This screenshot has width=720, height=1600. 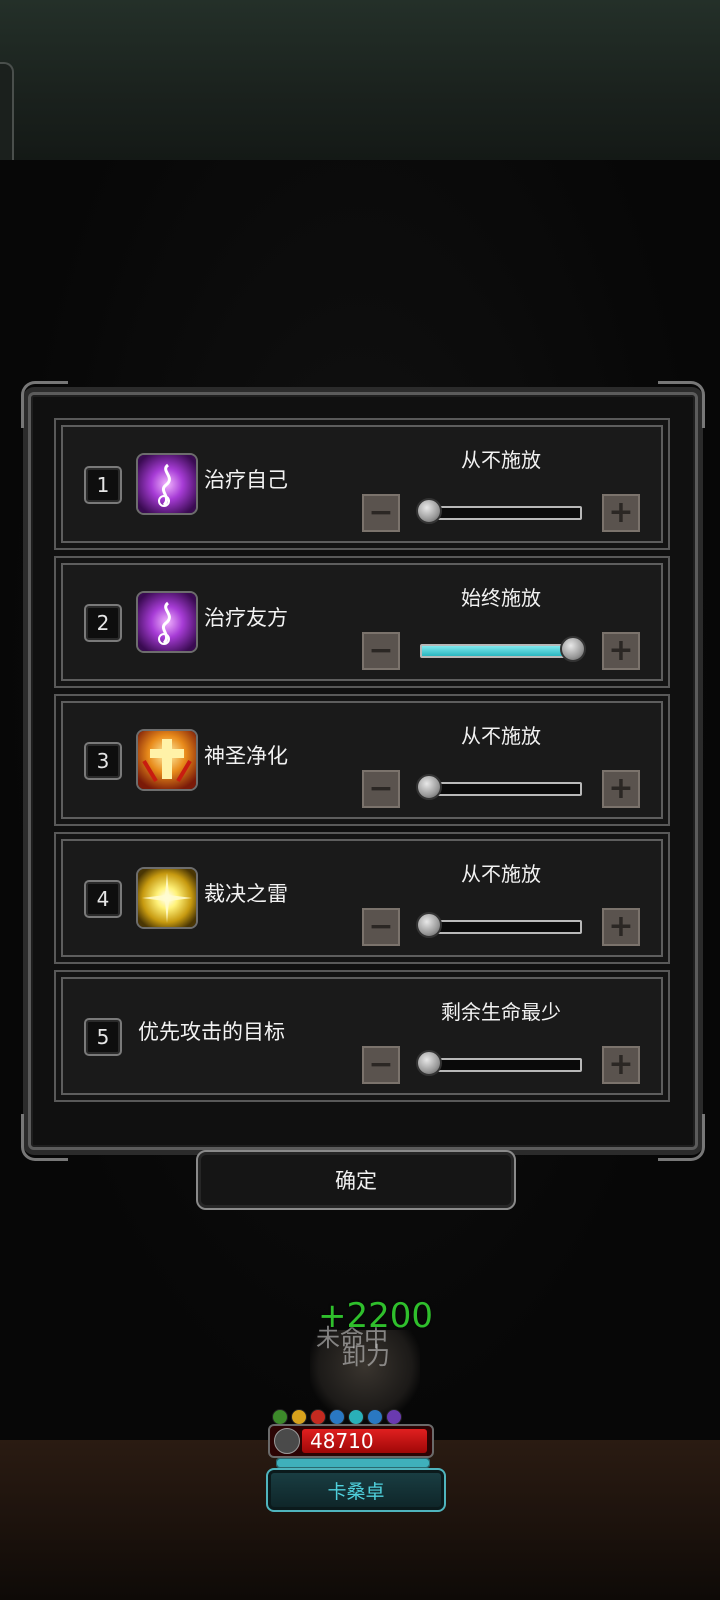 What do you see at coordinates (501, 598) in the screenshot?
I see `cast-status: 始终施放` at bounding box center [501, 598].